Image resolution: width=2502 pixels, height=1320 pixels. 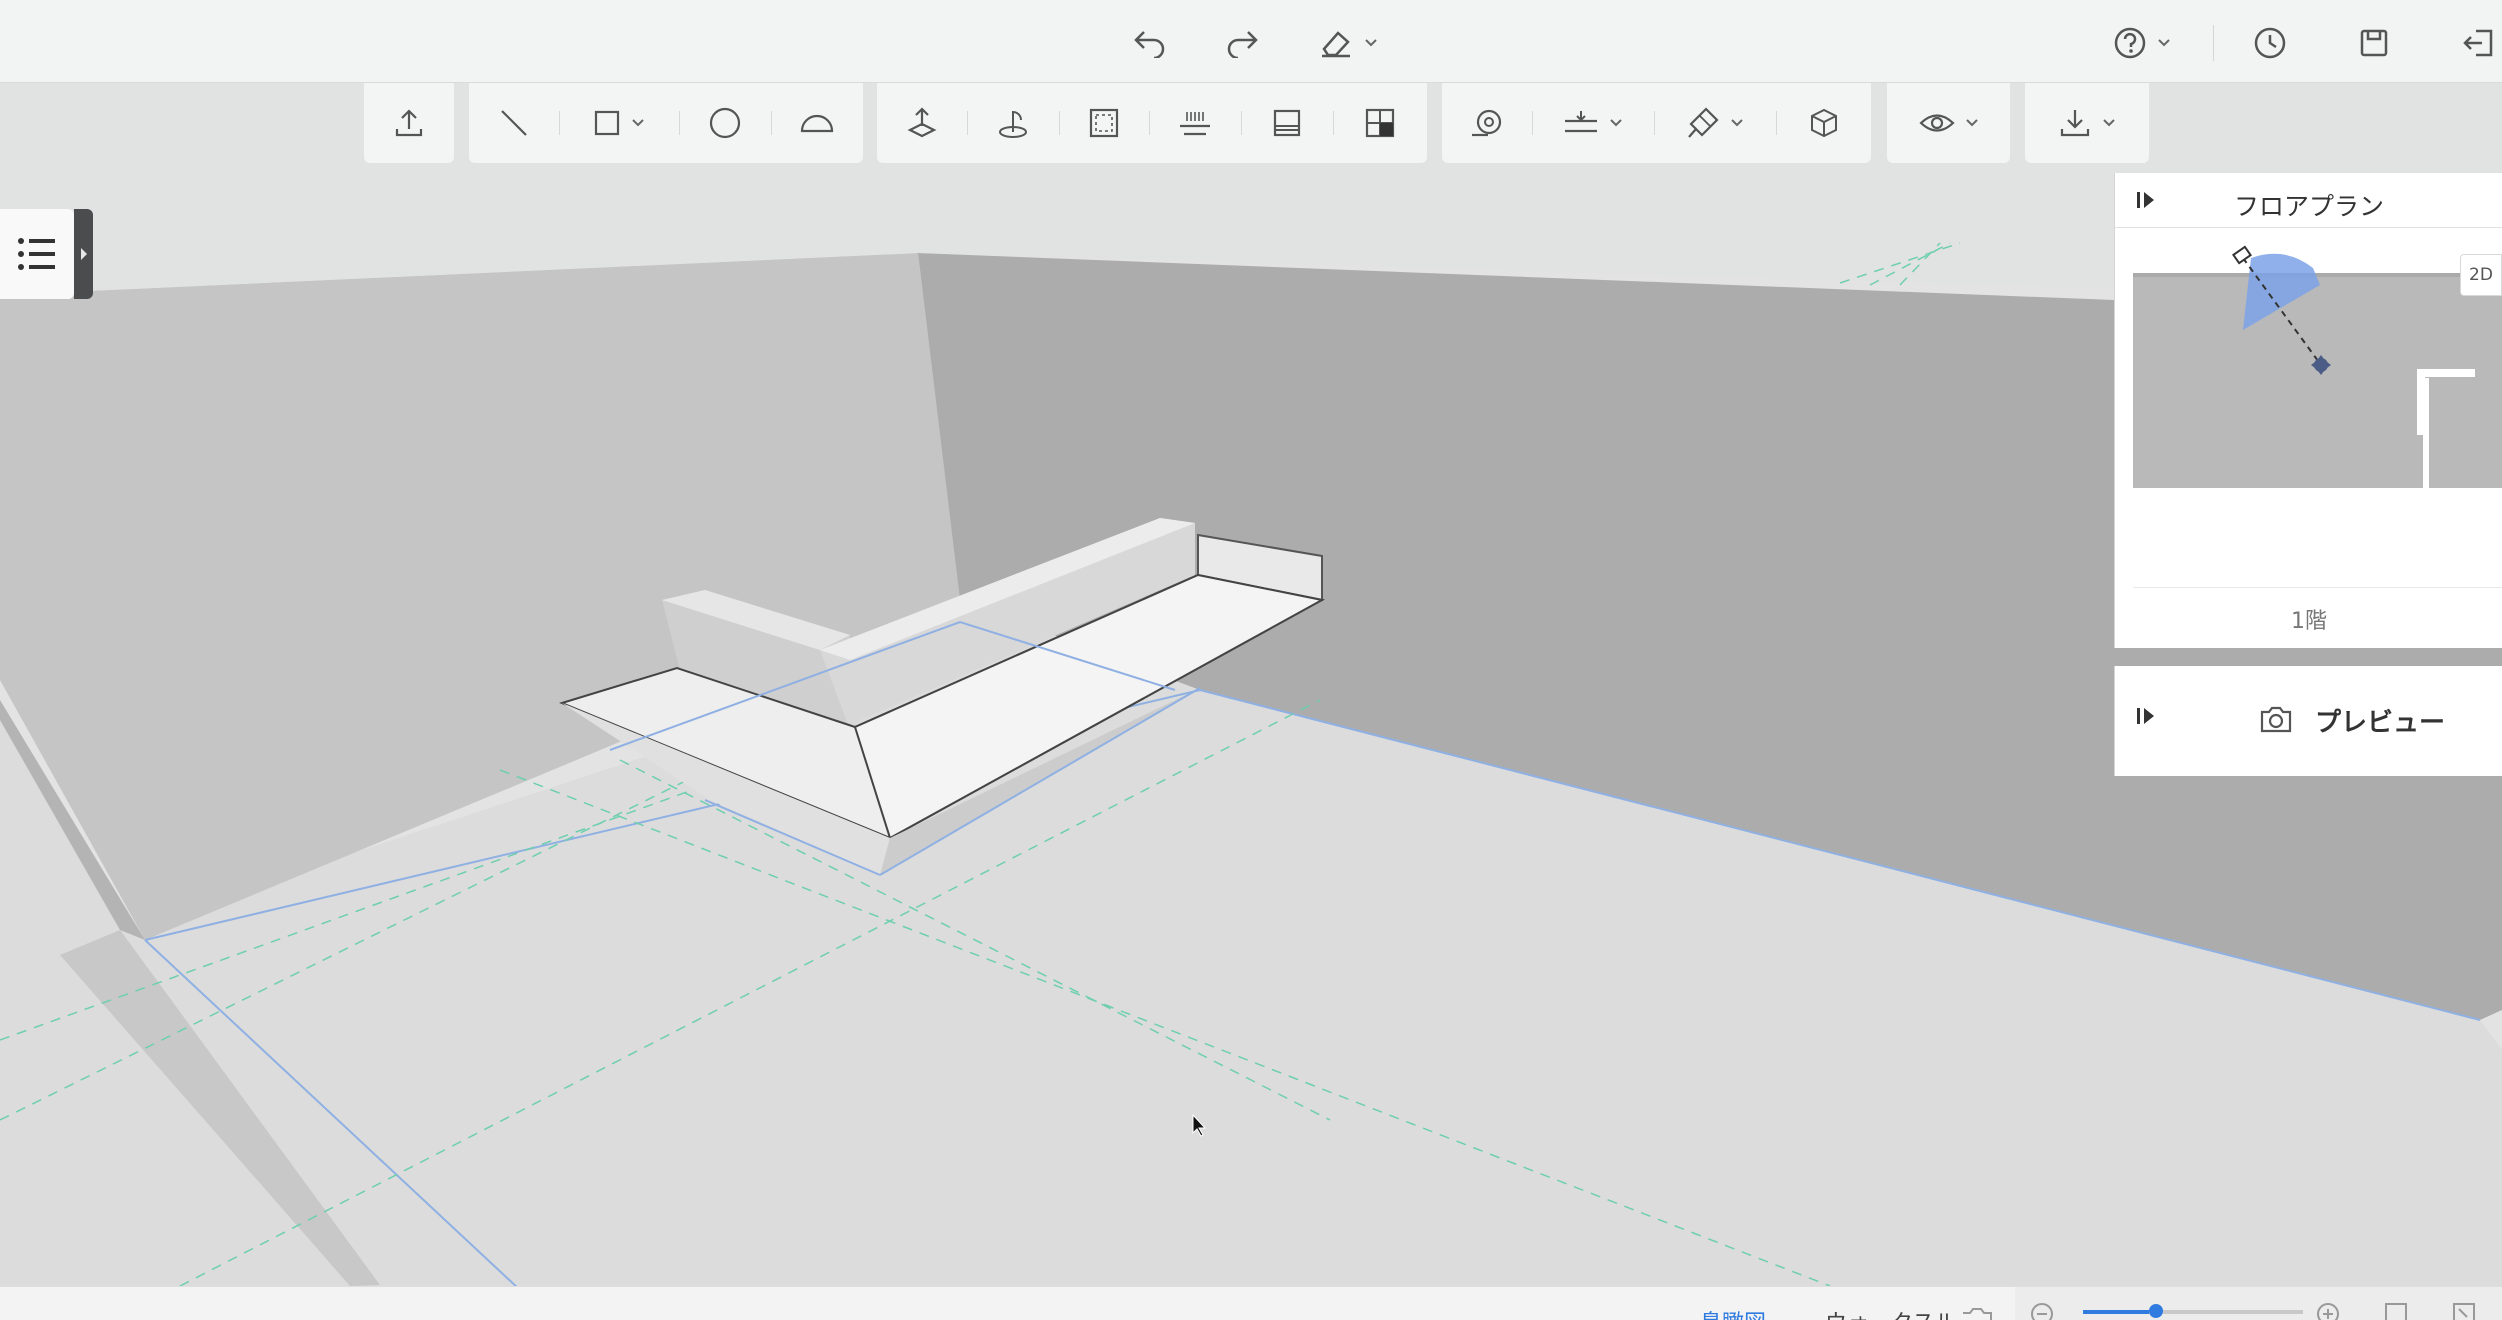 I want to click on rectangle-icon, so click(x=607, y=123).